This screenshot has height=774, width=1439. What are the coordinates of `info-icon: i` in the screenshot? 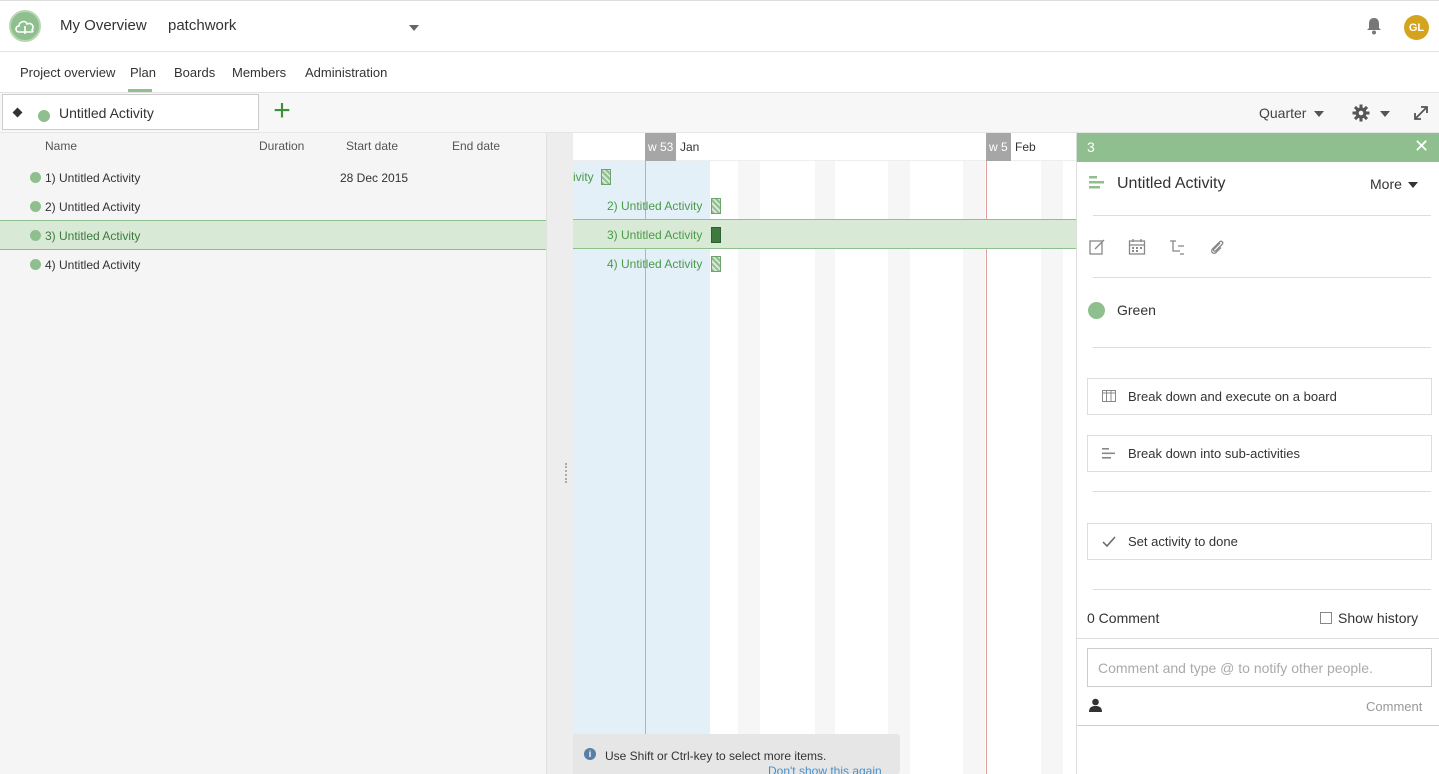 It's located at (590, 754).